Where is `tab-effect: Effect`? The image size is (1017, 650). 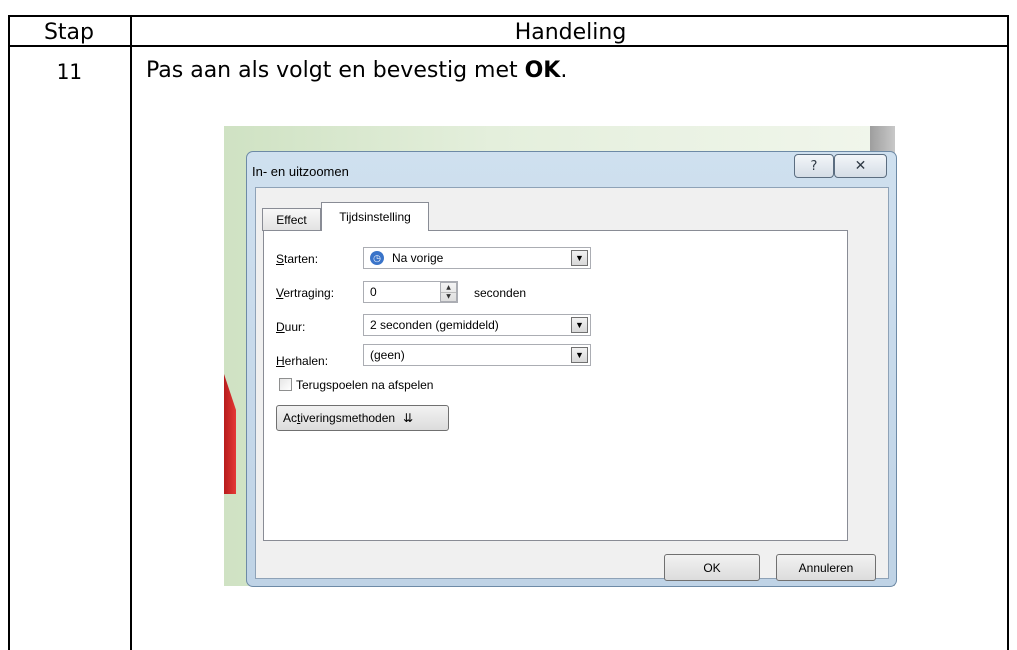
tab-effect: Effect is located at coordinates (291, 219).